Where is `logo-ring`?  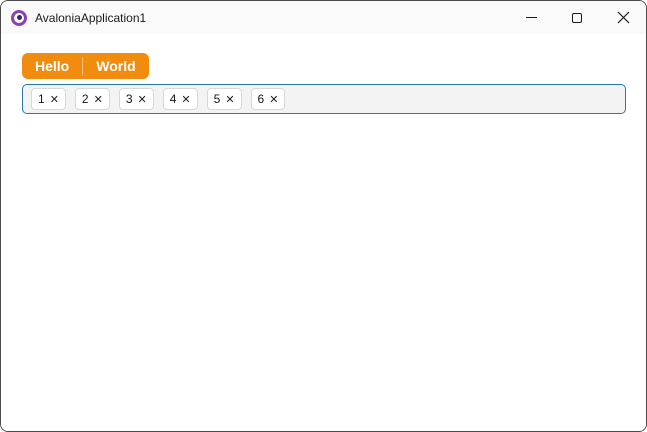 logo-ring is located at coordinates (19, 17).